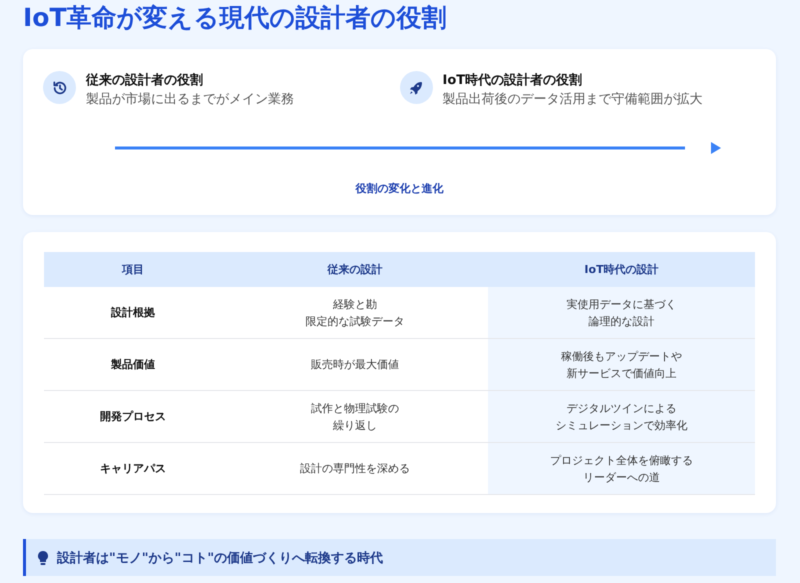 The image size is (800, 583). What do you see at coordinates (355, 469) in the screenshot?
I see `cell-text-line: 設計の専門性を深める` at bounding box center [355, 469].